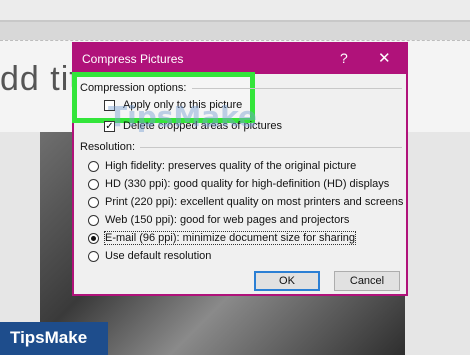 The image size is (470, 355). I want to click on close-button: ✕, so click(384, 58).